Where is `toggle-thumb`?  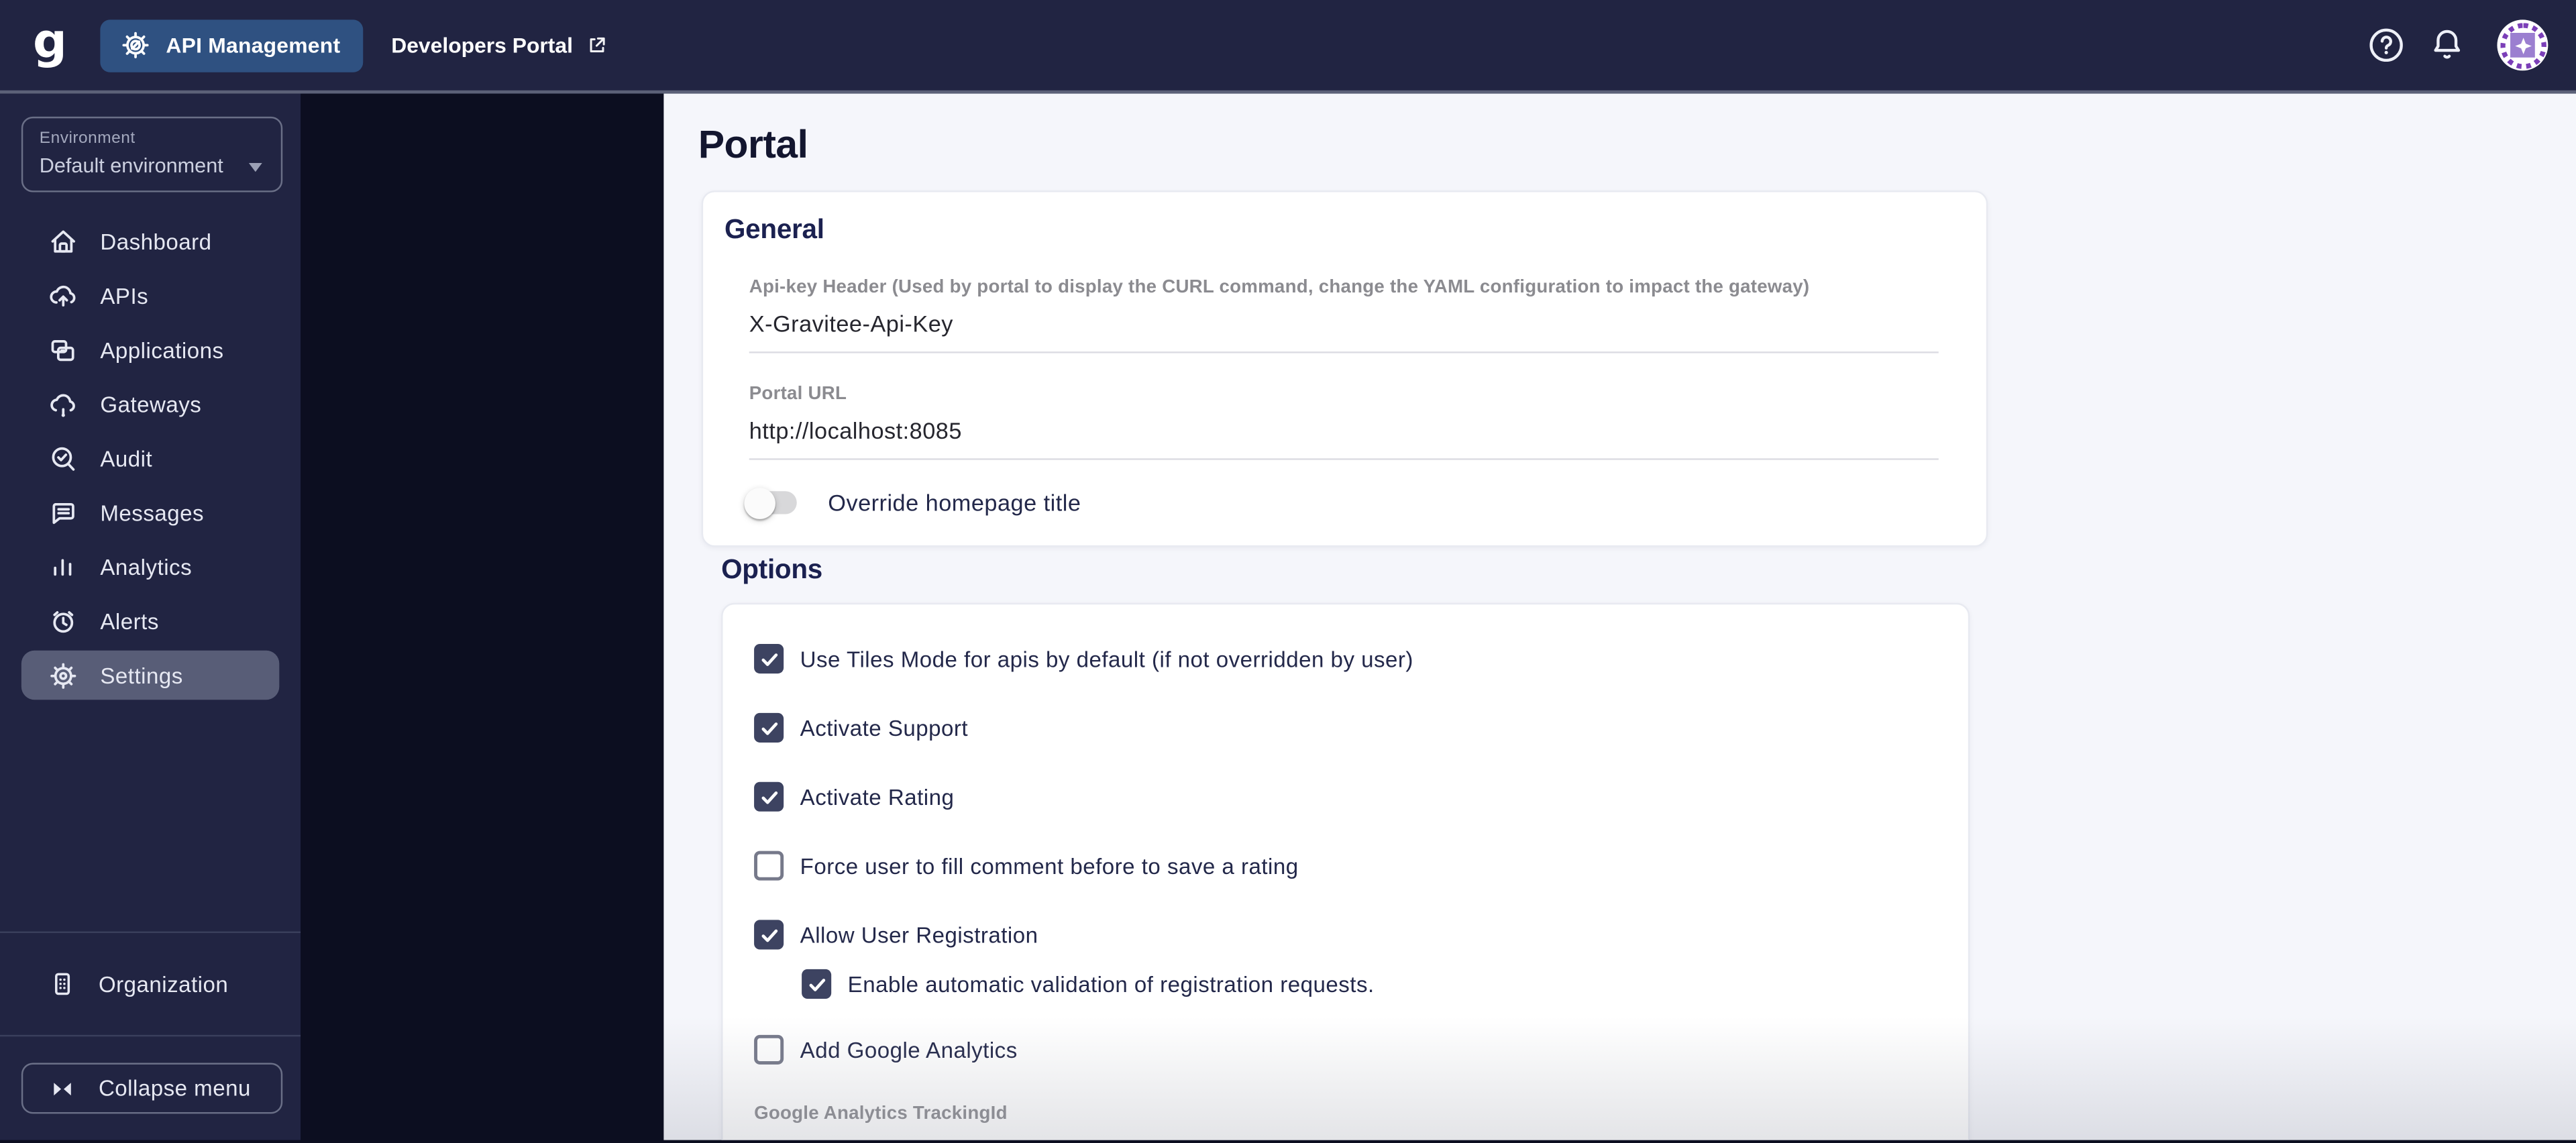 toggle-thumb is located at coordinates (759, 503).